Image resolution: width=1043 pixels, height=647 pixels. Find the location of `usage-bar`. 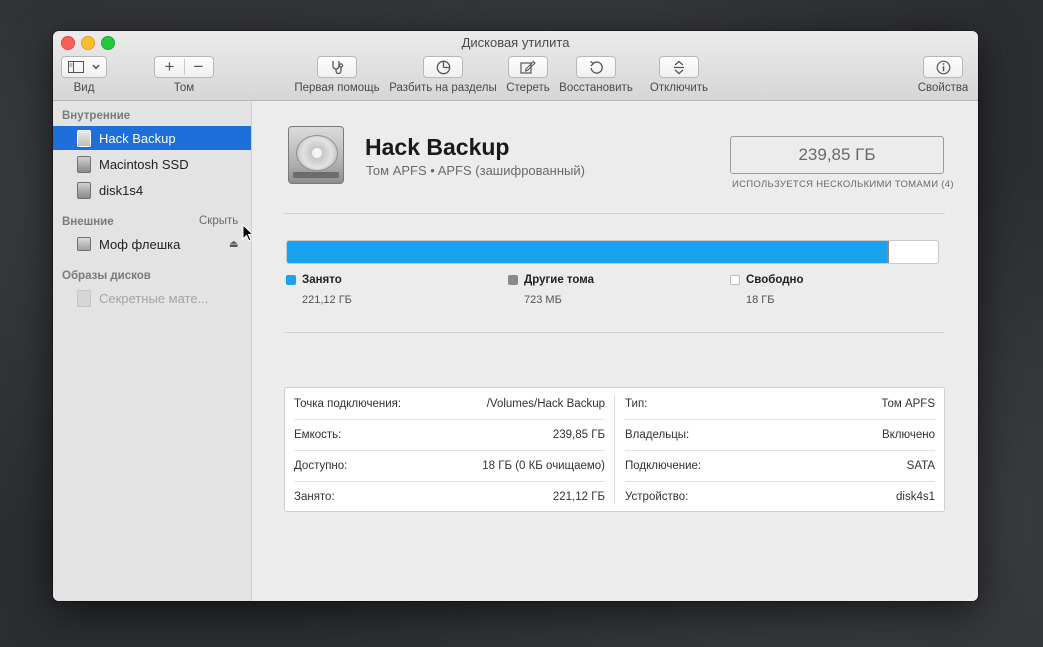

usage-bar is located at coordinates (612, 252).